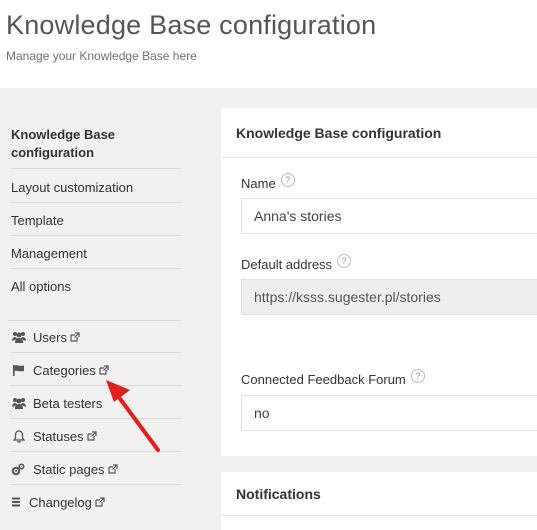  I want to click on panel-title: Knowledge Base configuration, so click(339, 133).